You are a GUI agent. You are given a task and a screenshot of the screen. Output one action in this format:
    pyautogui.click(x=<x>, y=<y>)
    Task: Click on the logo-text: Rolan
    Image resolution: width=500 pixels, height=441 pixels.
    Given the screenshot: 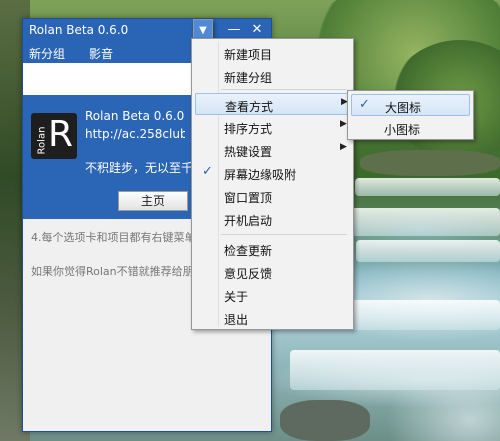 What is the action you would take?
    pyautogui.click(x=42, y=140)
    